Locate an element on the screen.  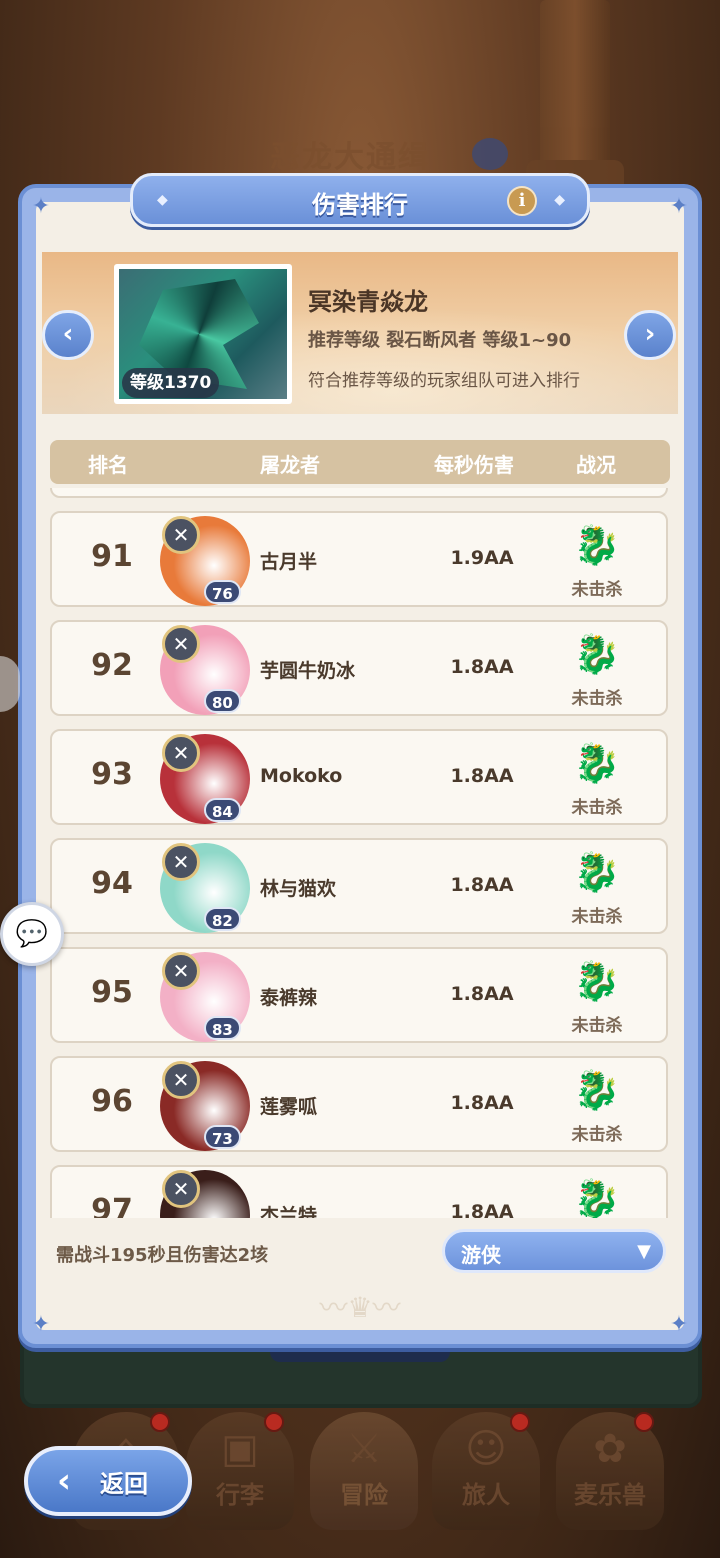
class-filter-value: 游侠 is located at coordinates (481, 1255).